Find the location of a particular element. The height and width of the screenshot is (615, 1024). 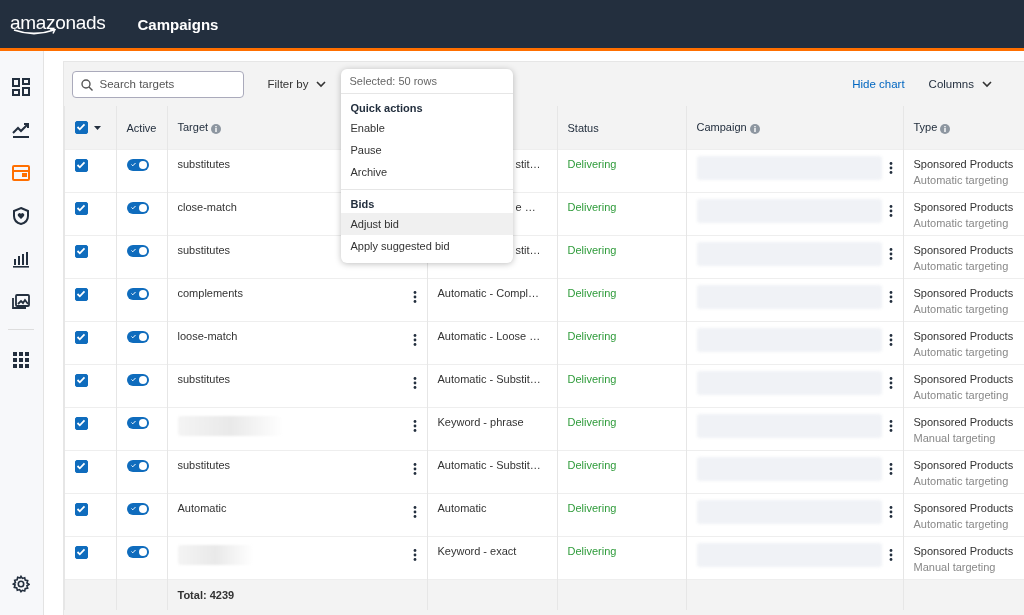

match-type-text: Keyword - phrase is located at coordinates (480, 422).